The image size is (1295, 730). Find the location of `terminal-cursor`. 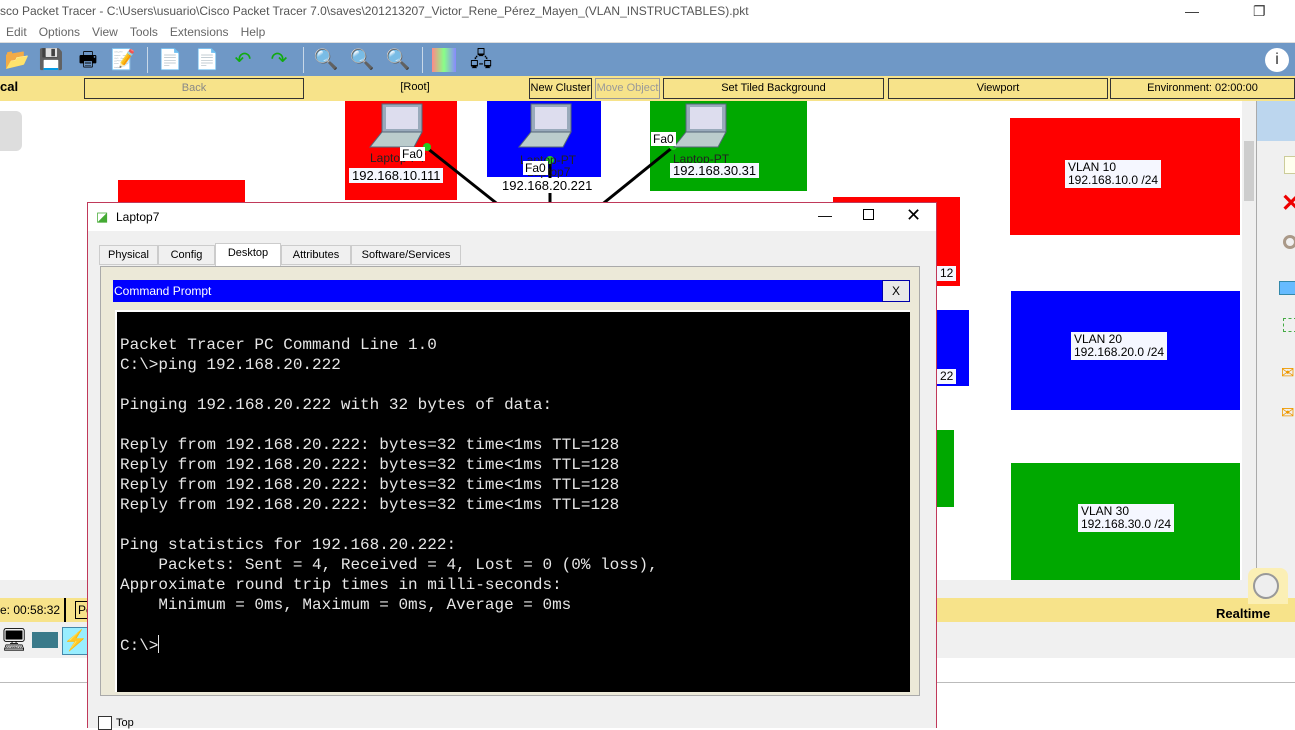

terminal-cursor is located at coordinates (159, 644).